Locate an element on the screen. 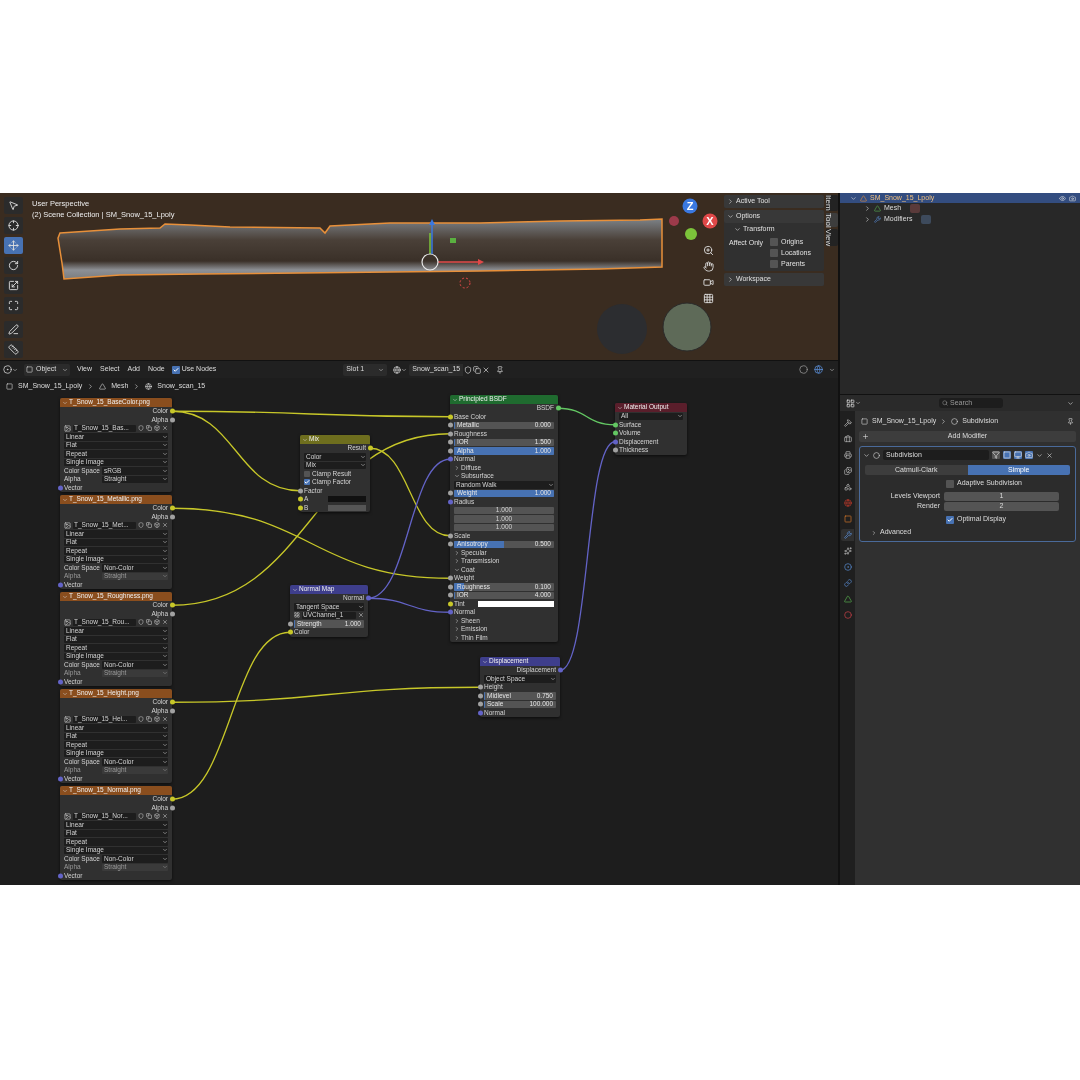 Image resolution: width=1080 pixels, height=1080 pixels. sidebar-tab: View is located at coordinates (832, 238).